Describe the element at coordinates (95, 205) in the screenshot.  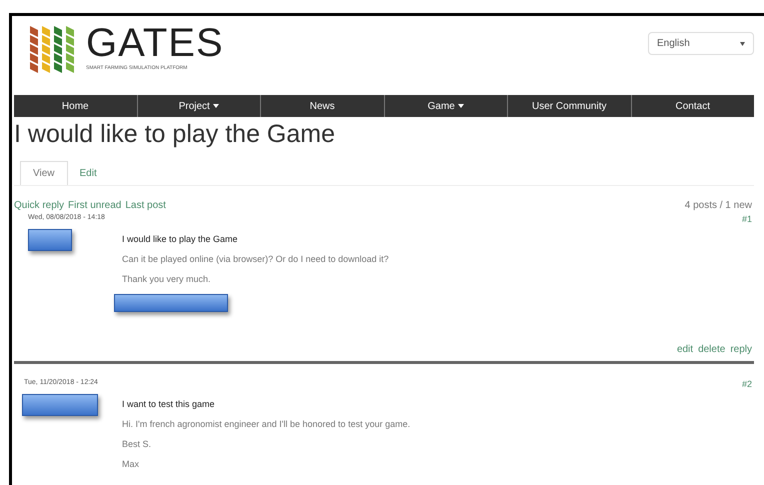
I see `forum-link: First unread` at that location.